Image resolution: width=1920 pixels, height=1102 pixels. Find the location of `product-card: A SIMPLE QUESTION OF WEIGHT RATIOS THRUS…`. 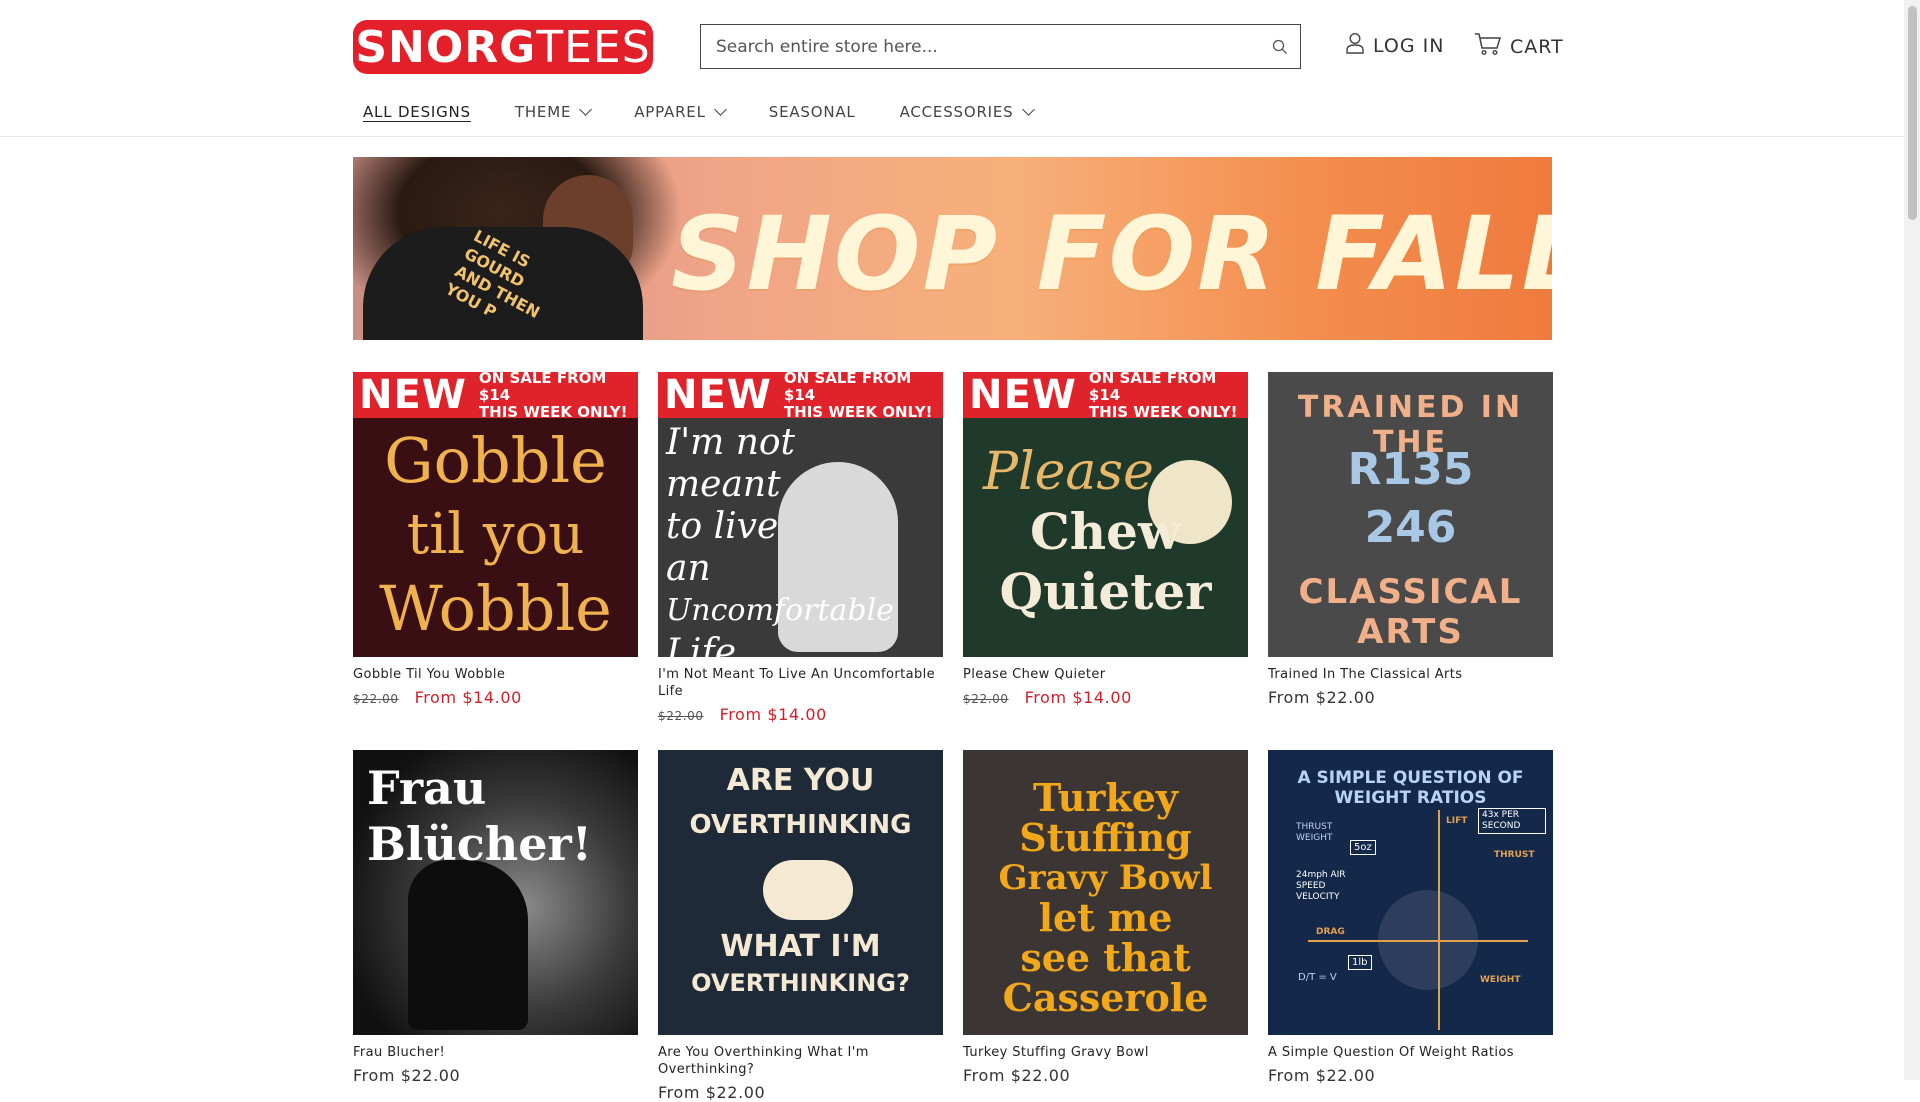

product-card: A SIMPLE QUESTION OF WEIGHT RATIOS THRUS… is located at coordinates (1410, 917).